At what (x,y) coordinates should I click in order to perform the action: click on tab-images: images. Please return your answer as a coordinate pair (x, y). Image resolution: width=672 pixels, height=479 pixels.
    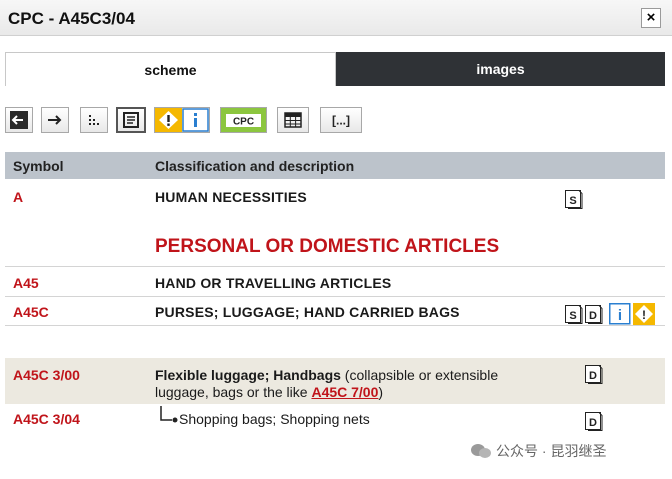
    Looking at the image, I should click on (500, 69).